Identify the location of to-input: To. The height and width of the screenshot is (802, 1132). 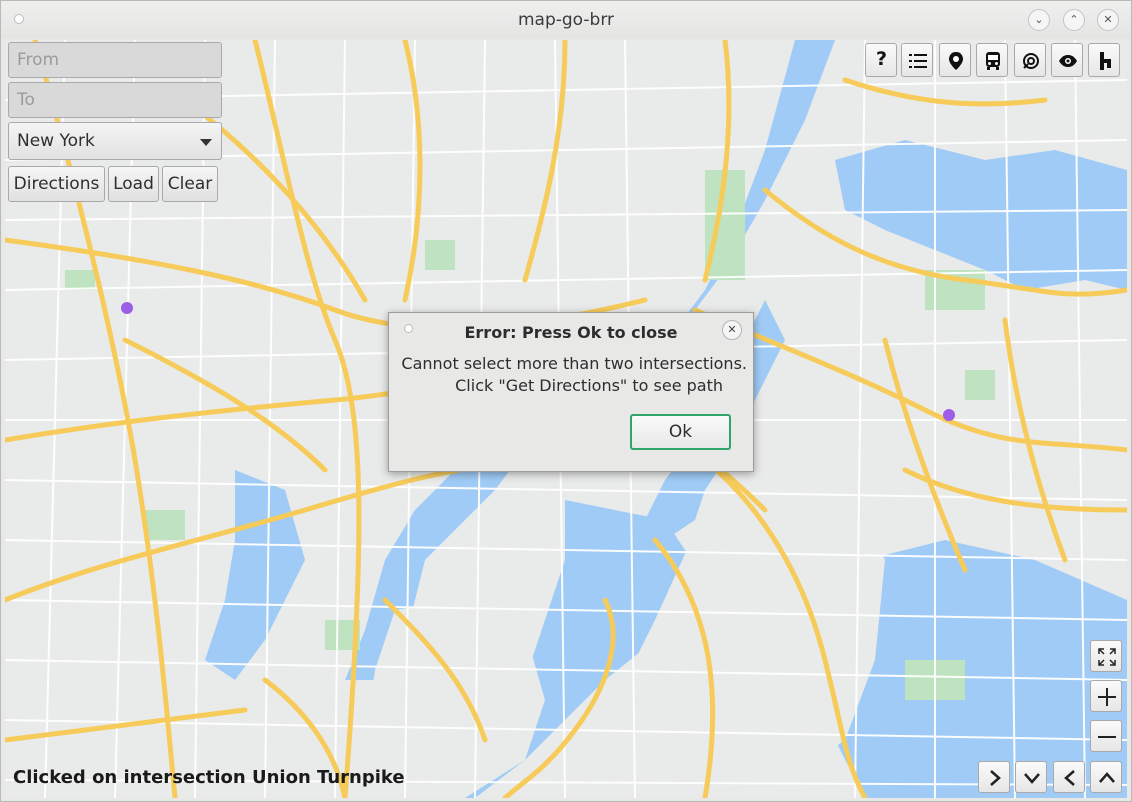
(115, 100).